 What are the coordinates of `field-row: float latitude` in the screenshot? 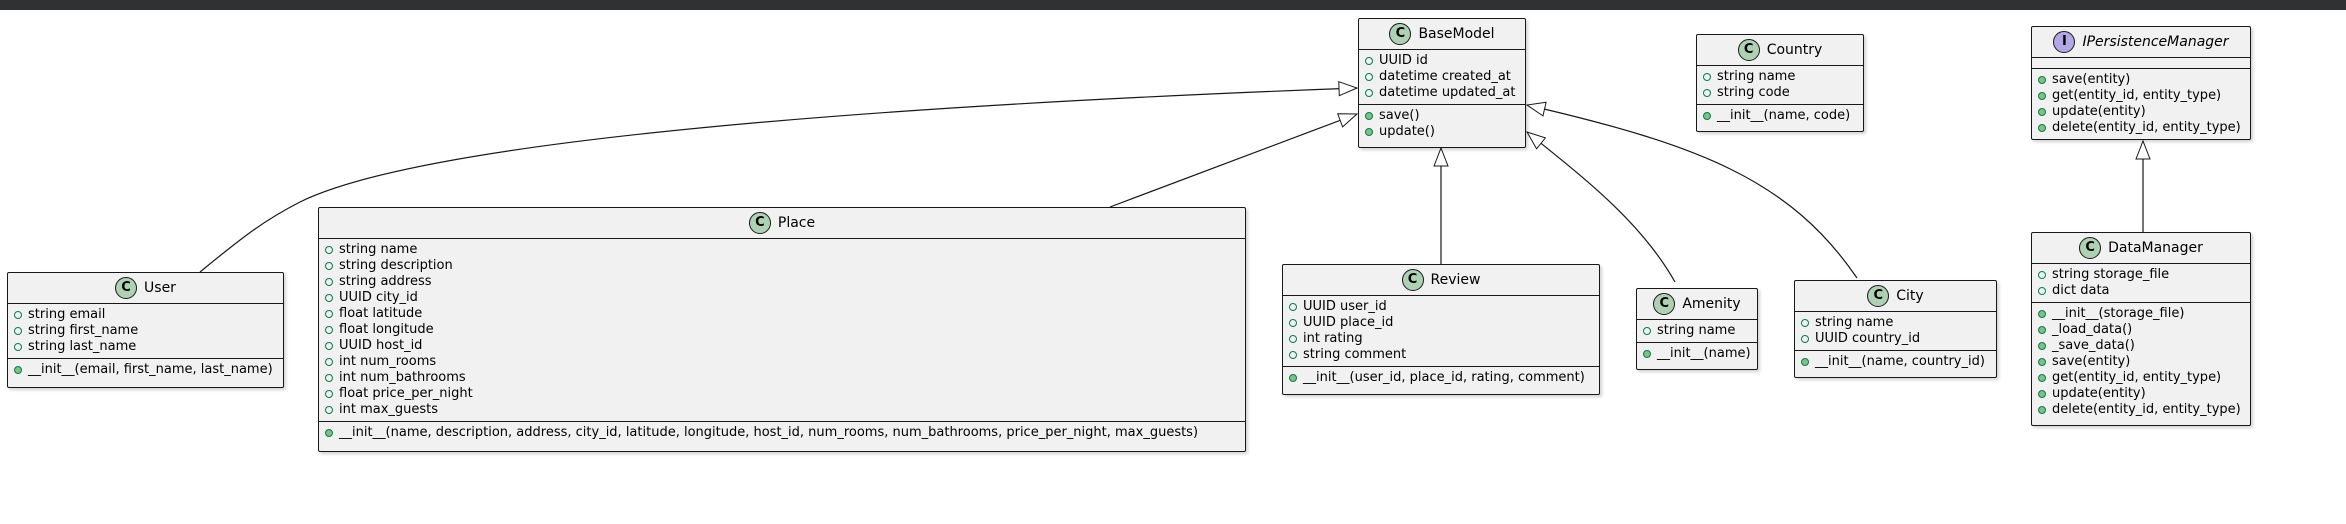 It's located at (782, 314).